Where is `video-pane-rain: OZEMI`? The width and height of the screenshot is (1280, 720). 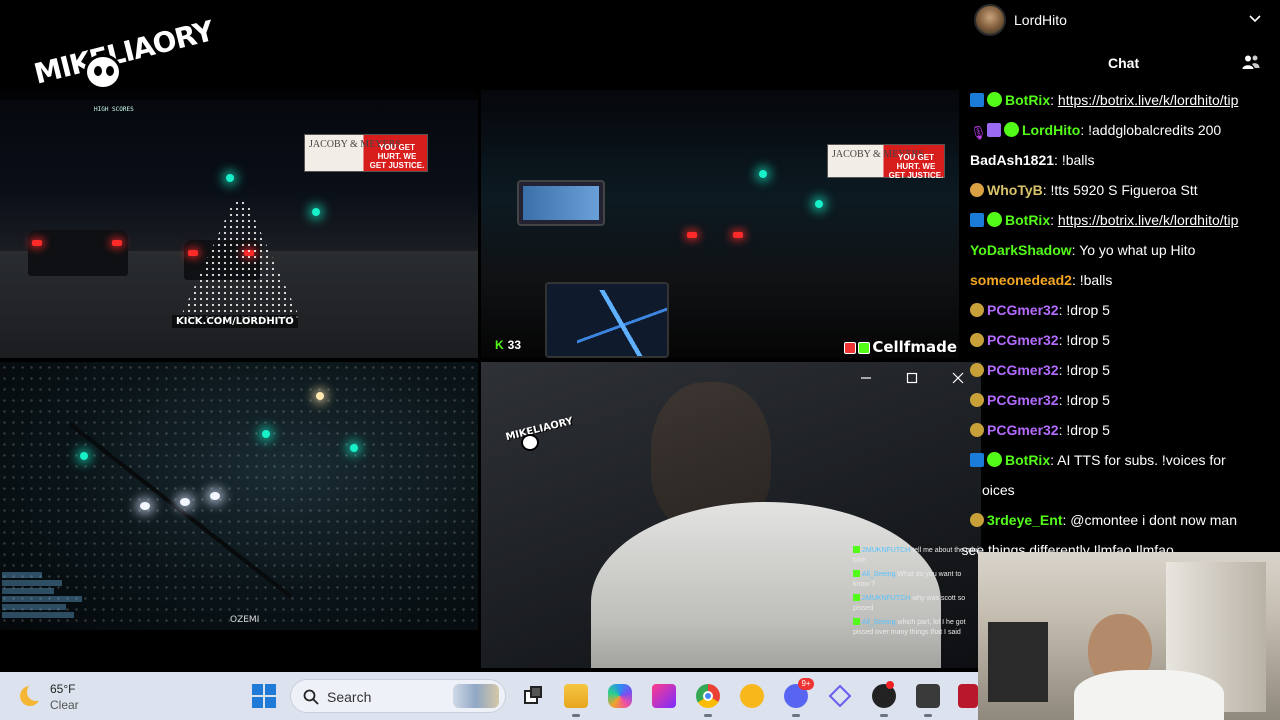 video-pane-rain: OZEMI is located at coordinates (239, 496).